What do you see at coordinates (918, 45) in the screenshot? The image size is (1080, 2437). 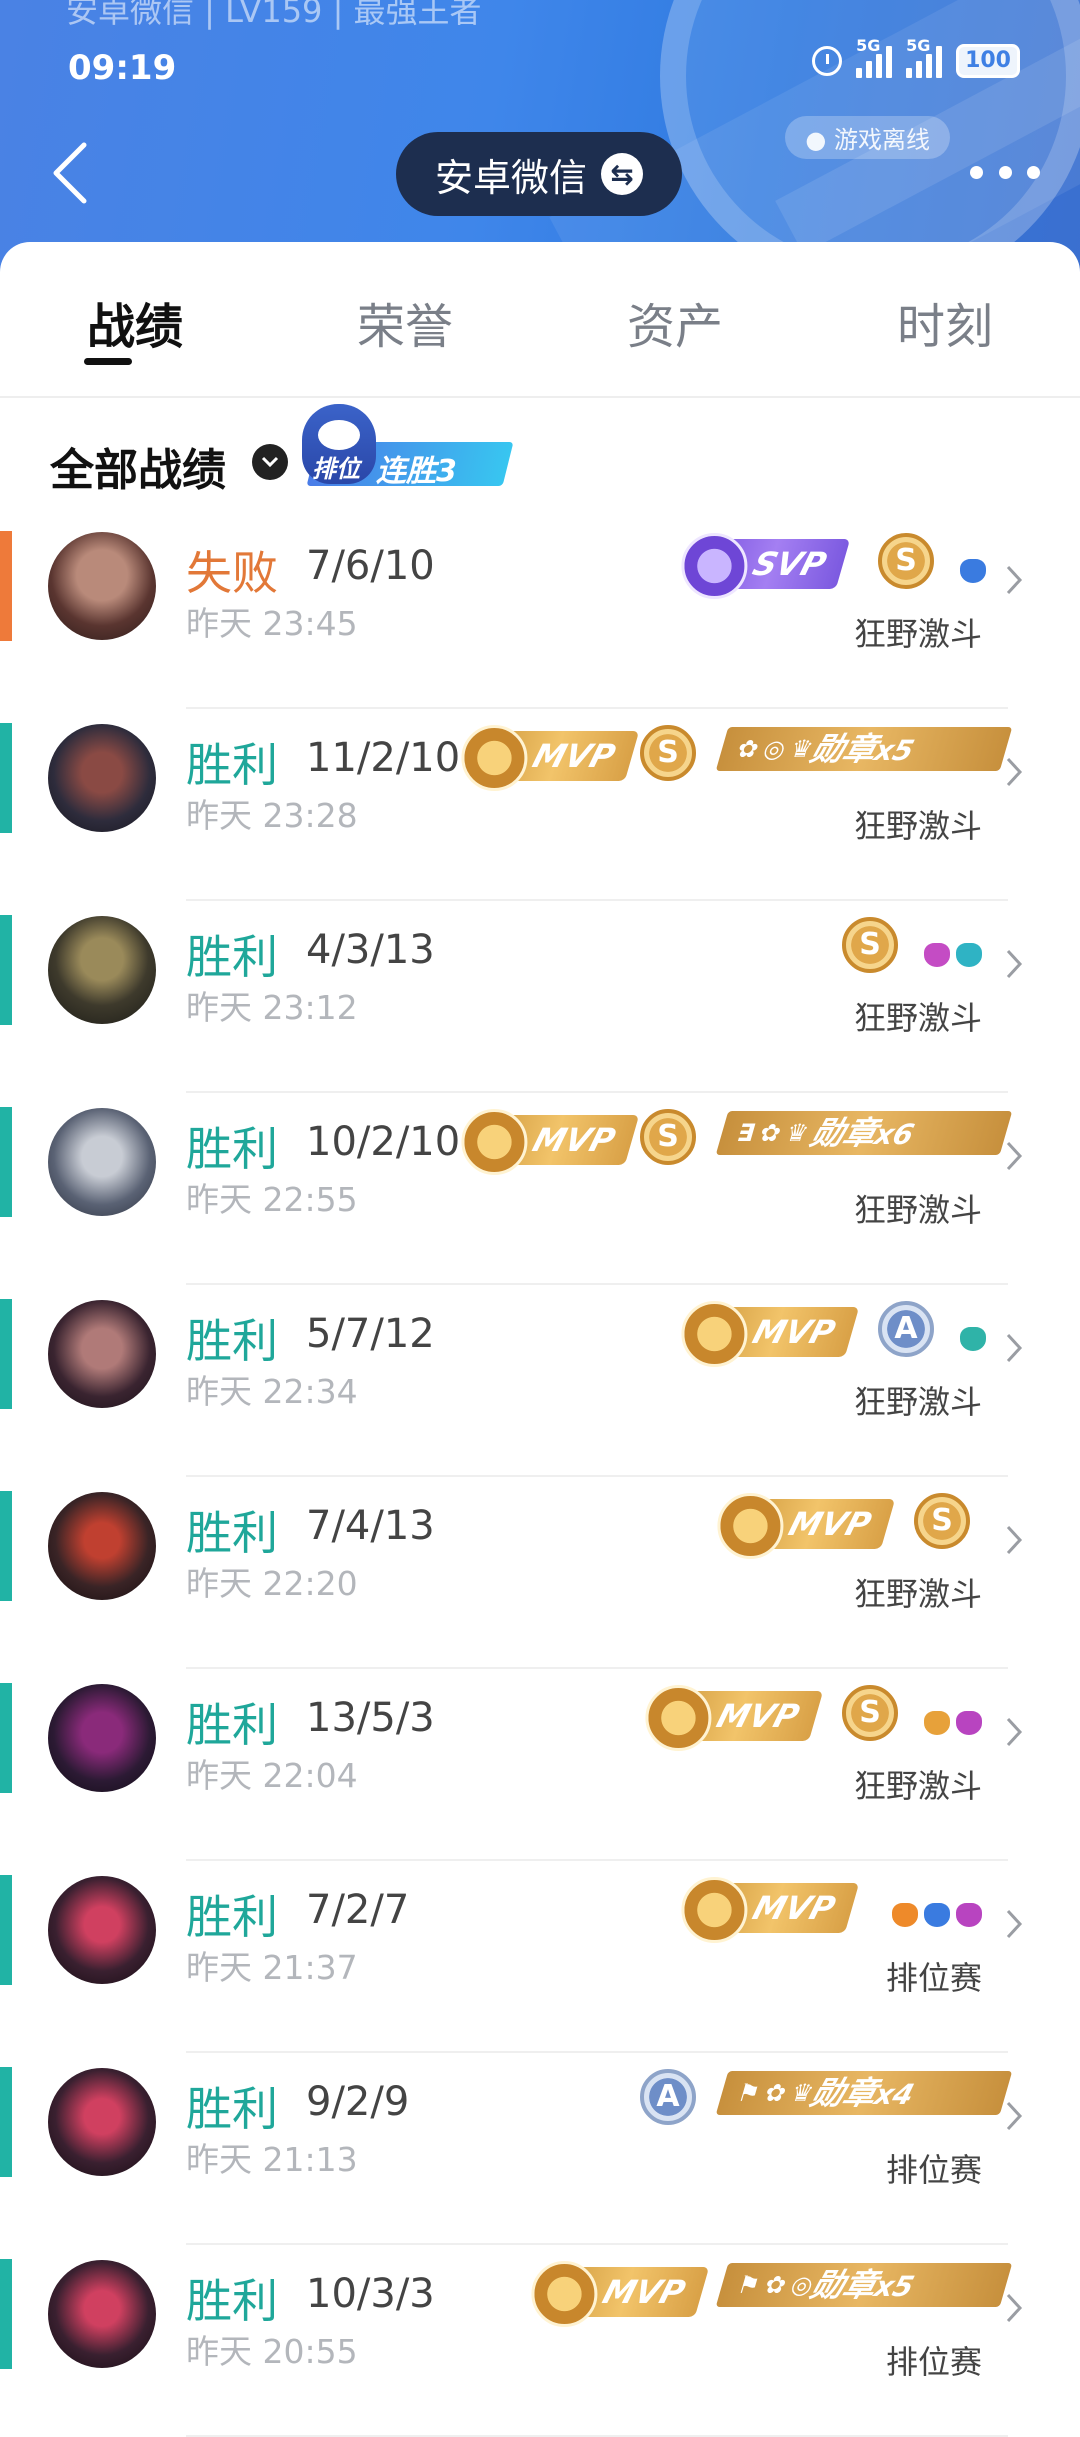 I see `network-type-label-2: 5G` at bounding box center [918, 45].